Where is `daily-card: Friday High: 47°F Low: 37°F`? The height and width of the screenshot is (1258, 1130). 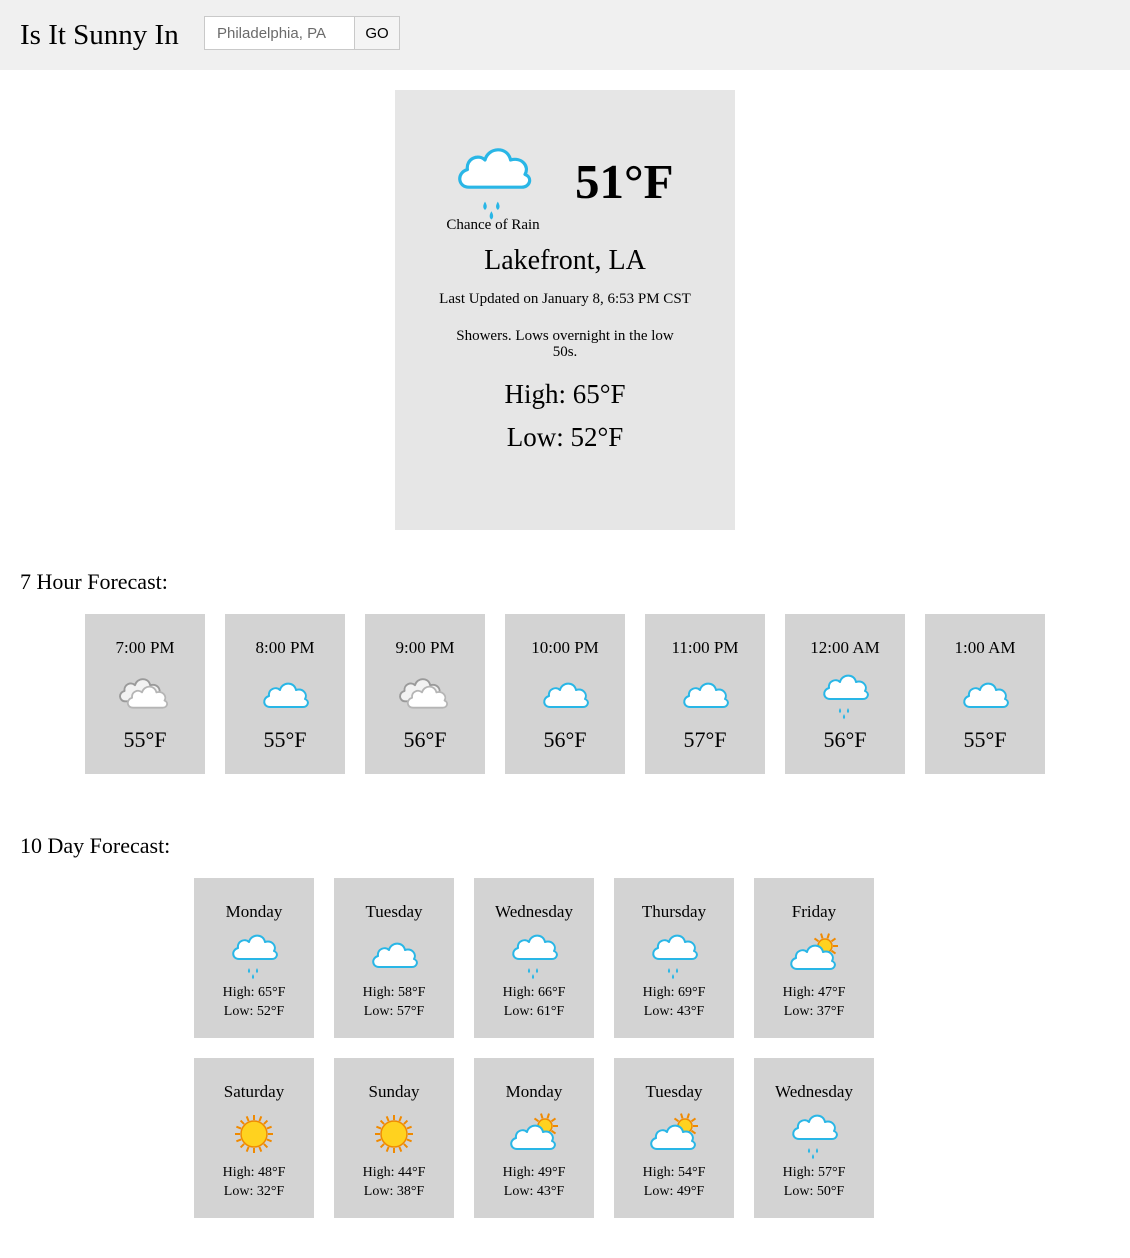
daily-card: Friday High: 47°F Low: 37°F is located at coordinates (814, 958).